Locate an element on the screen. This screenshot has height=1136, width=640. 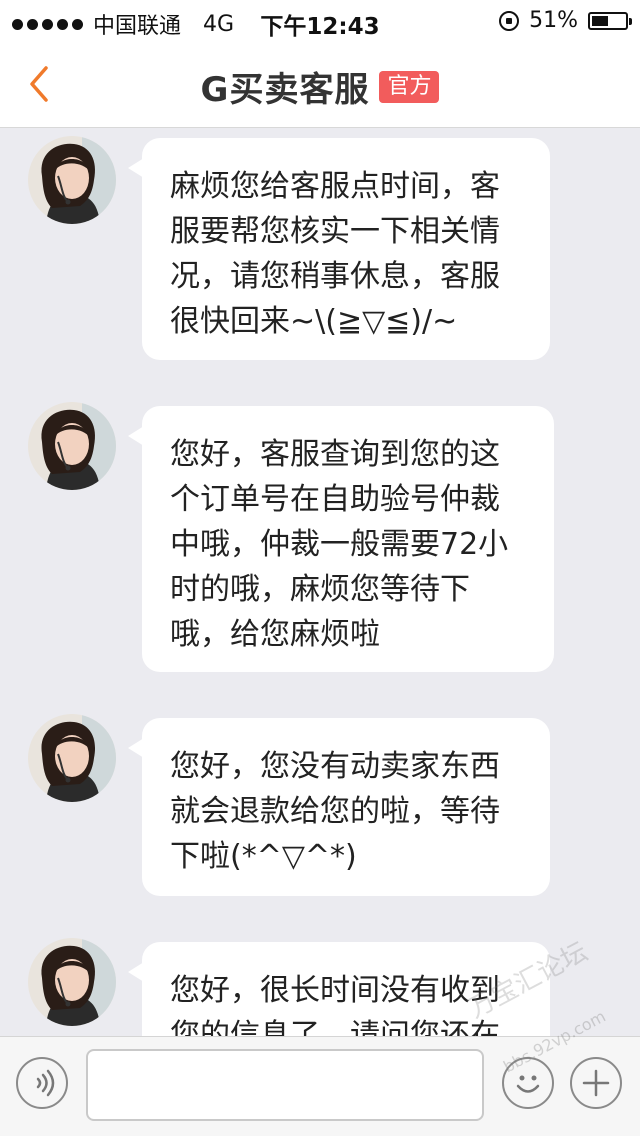
message-line: 麻烦您给客服点时间，客 is located at coordinates (335, 186).